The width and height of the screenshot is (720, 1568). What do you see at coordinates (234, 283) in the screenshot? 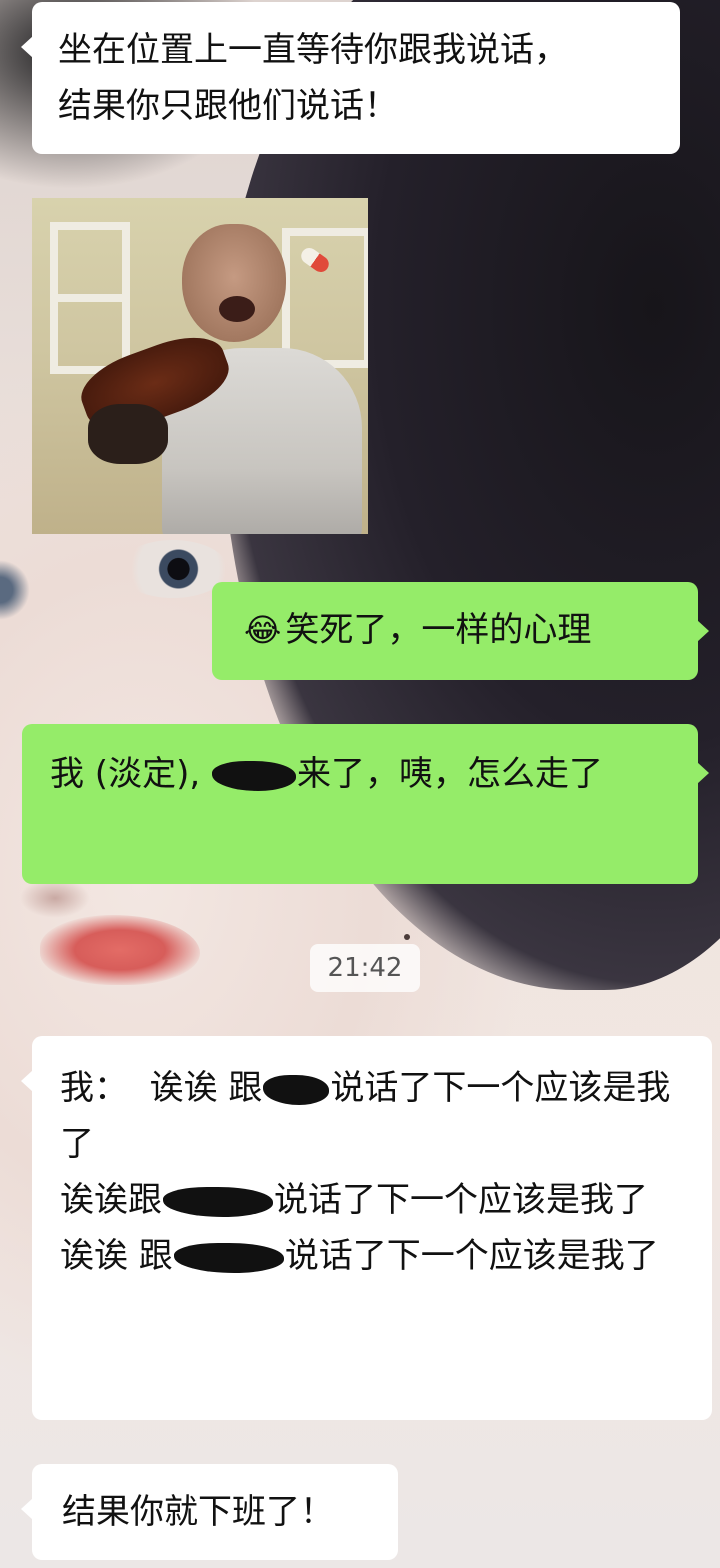
I see `sticker-head` at bounding box center [234, 283].